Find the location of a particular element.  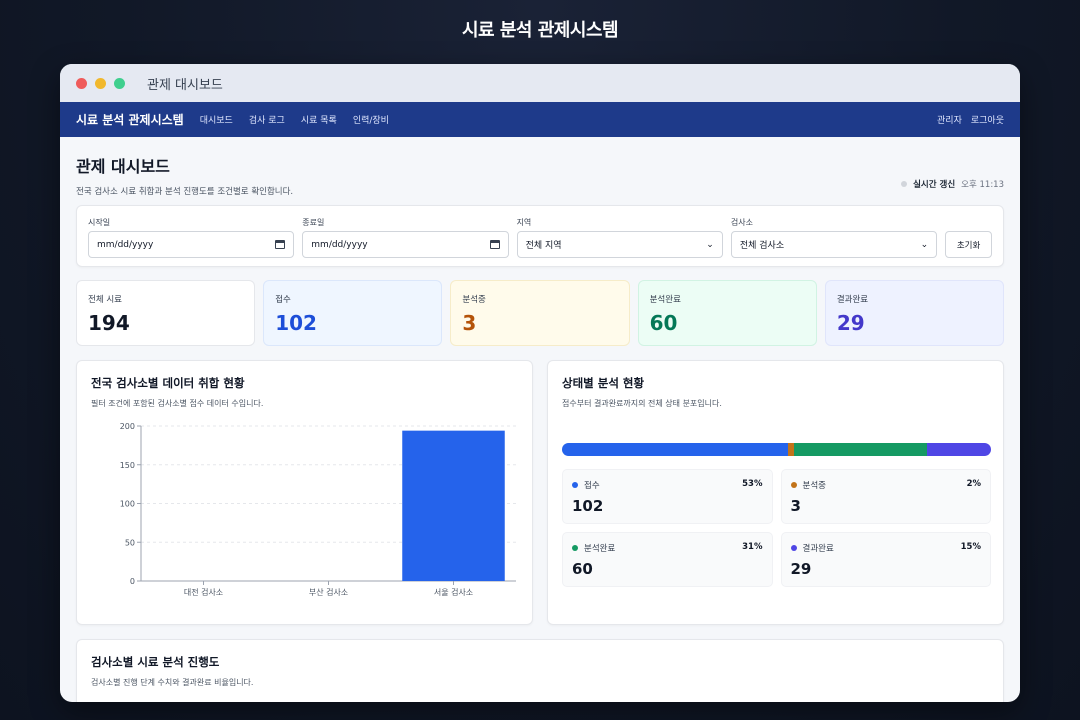

status-label: 접수 is located at coordinates (592, 486).